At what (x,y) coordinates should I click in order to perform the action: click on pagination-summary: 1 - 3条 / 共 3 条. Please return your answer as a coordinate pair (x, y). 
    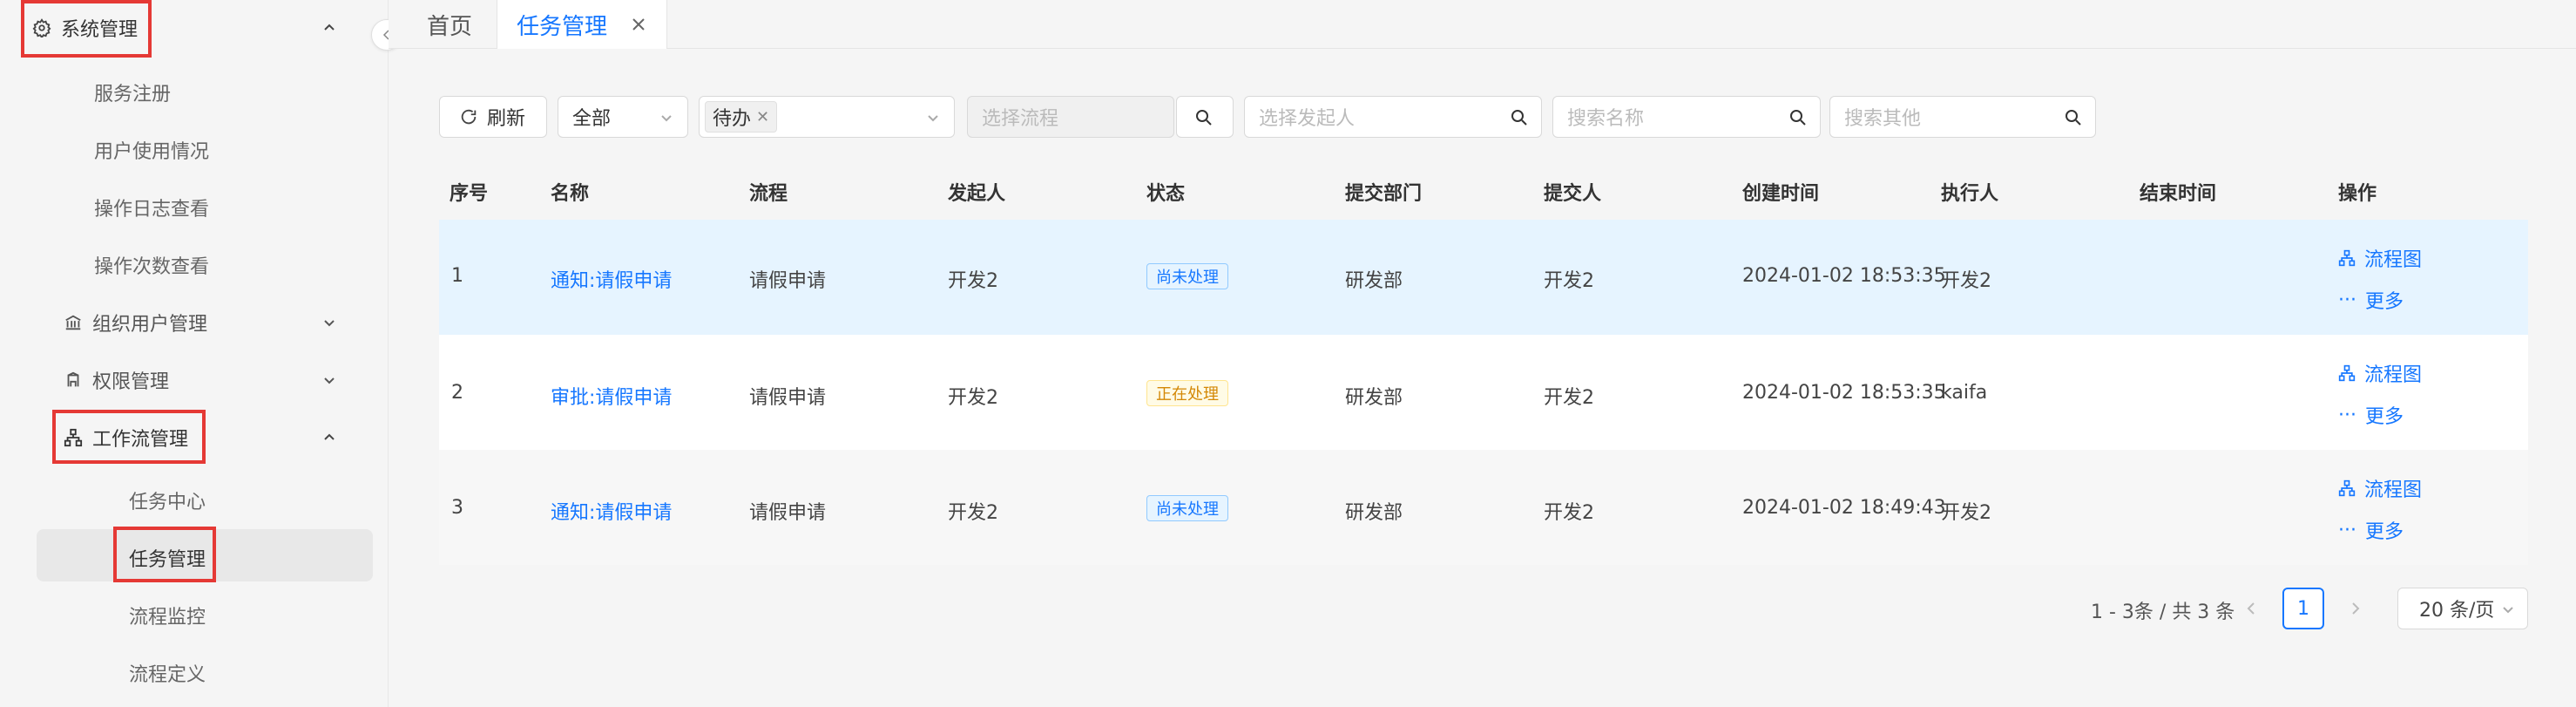
    Looking at the image, I should click on (2163, 612).